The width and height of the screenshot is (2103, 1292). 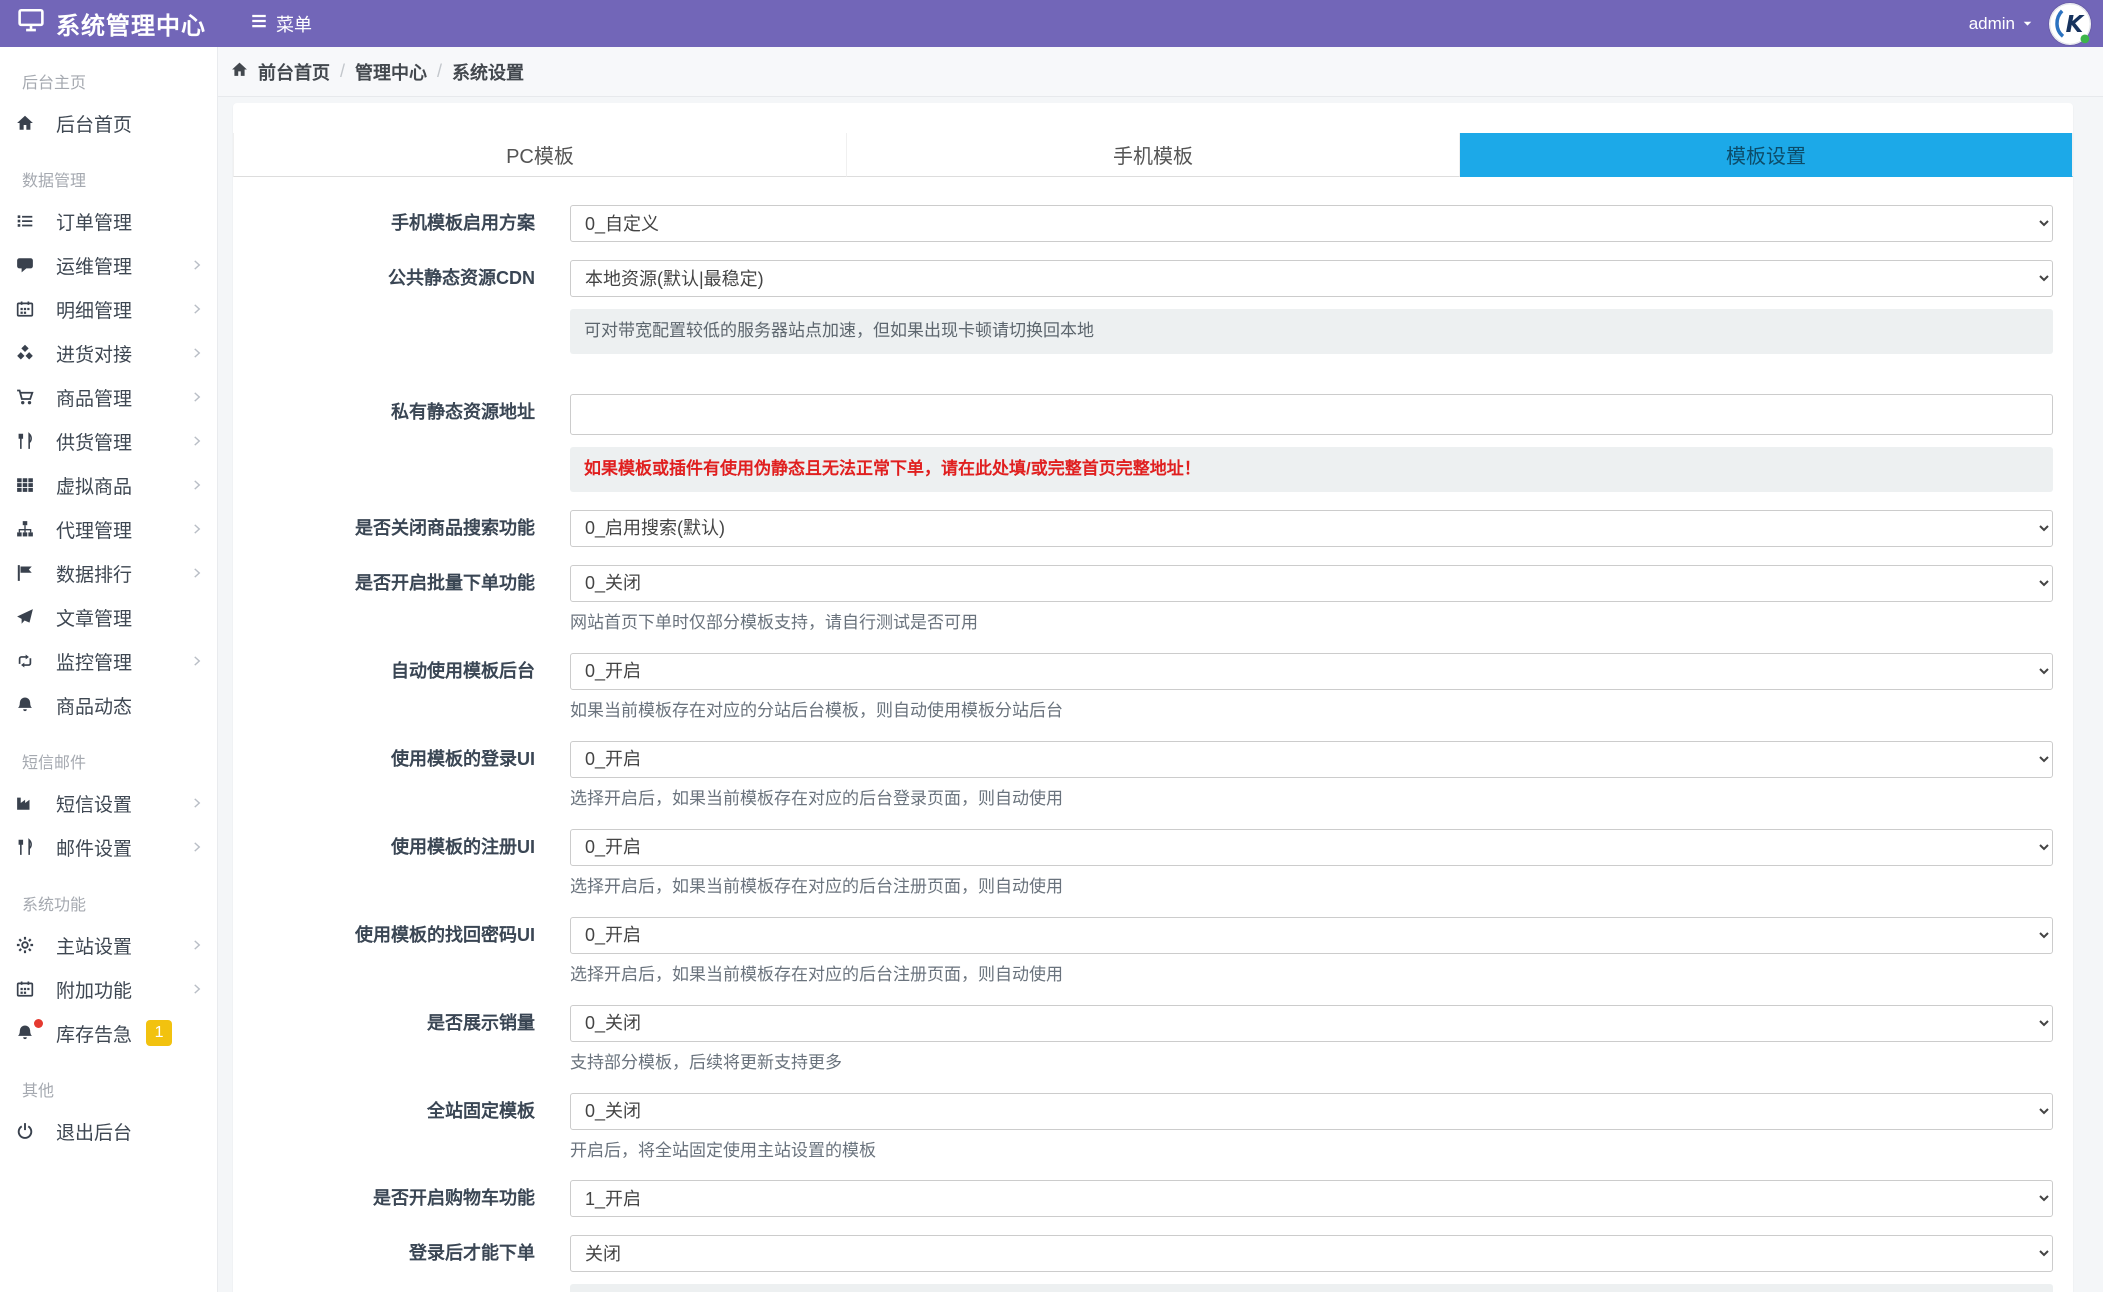 What do you see at coordinates (463, 670) in the screenshot?
I see `form-row-label: 自动使用模板后台` at bounding box center [463, 670].